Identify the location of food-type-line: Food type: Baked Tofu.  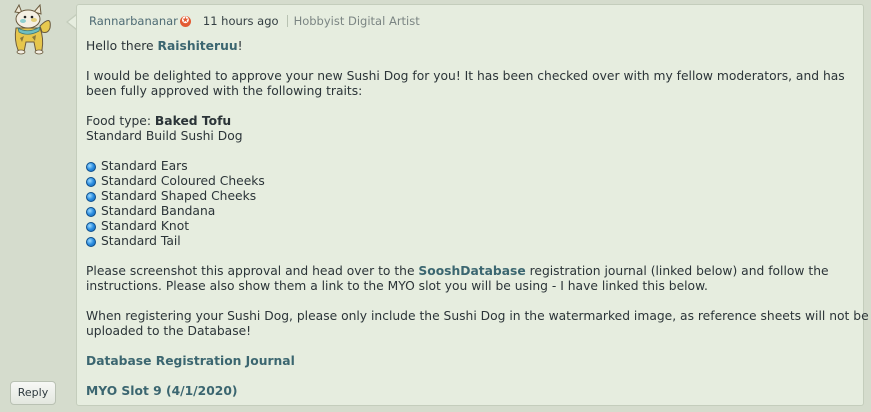
(471, 121).